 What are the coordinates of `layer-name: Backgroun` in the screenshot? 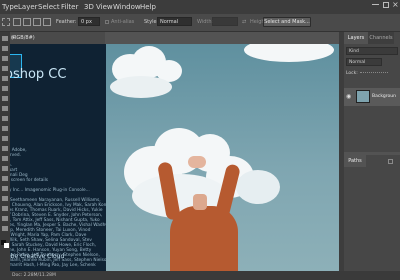 It's located at (384, 96).